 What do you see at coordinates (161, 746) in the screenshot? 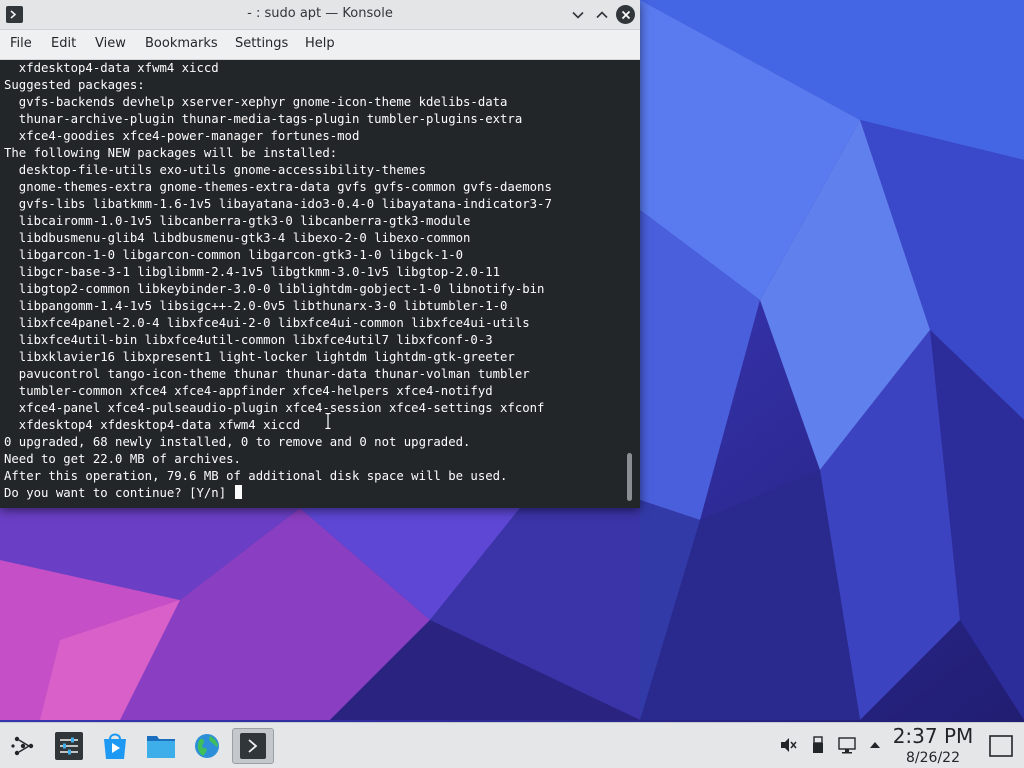
I see `file-manager-icon` at bounding box center [161, 746].